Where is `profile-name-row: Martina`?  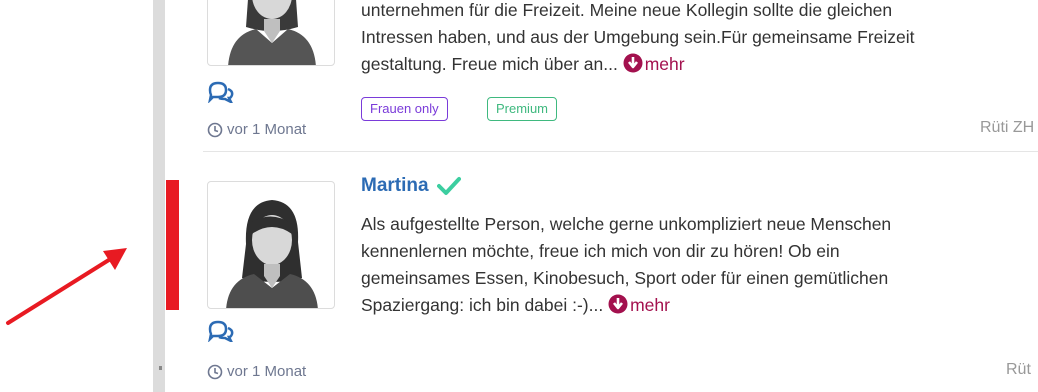
profile-name-row: Martina is located at coordinates (411, 186).